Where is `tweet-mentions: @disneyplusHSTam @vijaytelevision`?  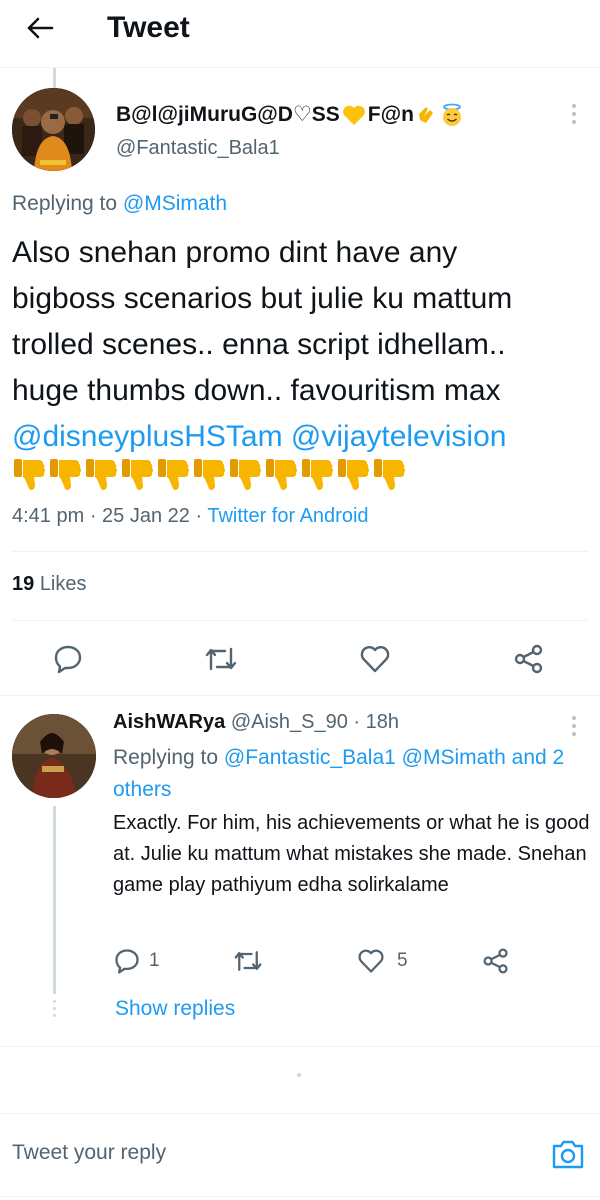
tweet-mentions: @disneyplusHSTam @vijaytelevision is located at coordinates (302, 437).